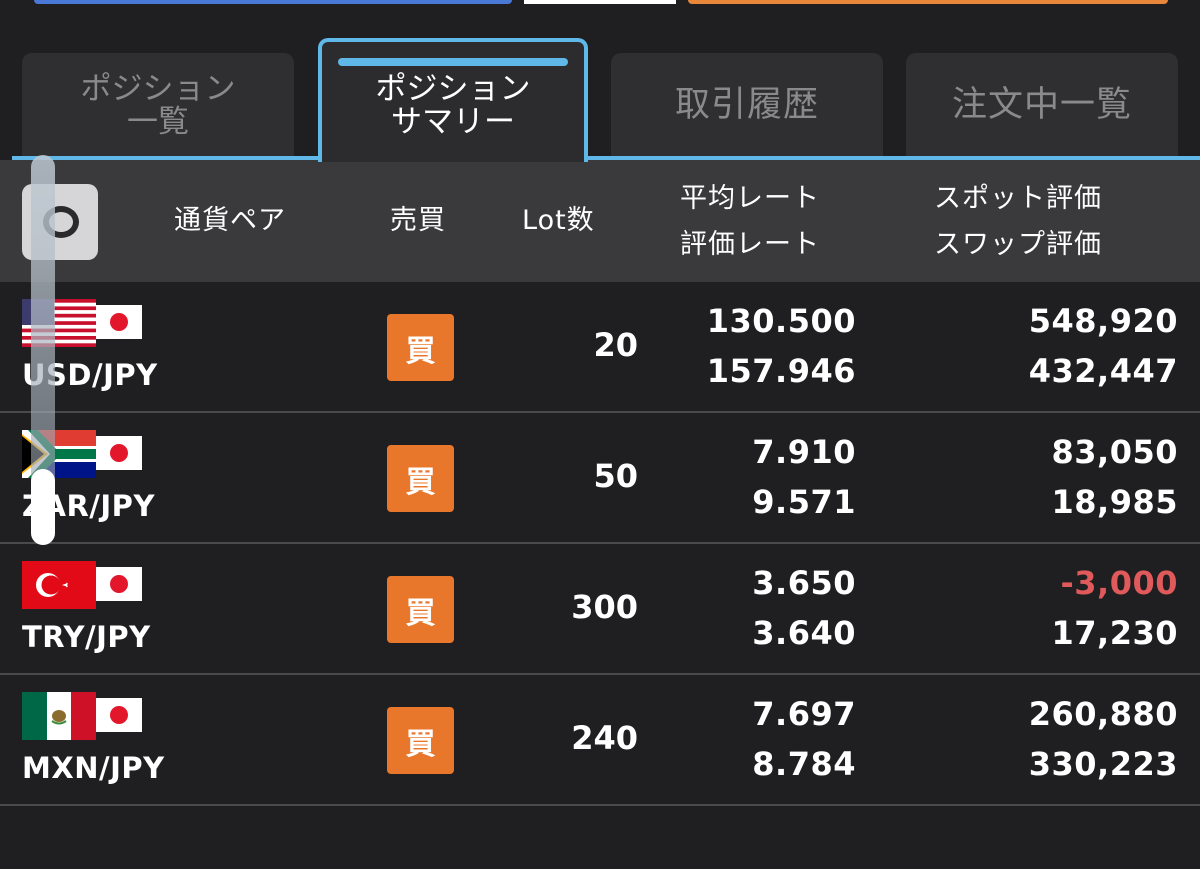 This screenshot has height=869, width=1200. Describe the element at coordinates (928, 2) in the screenshot. I see `top-action-bar-orange` at that location.